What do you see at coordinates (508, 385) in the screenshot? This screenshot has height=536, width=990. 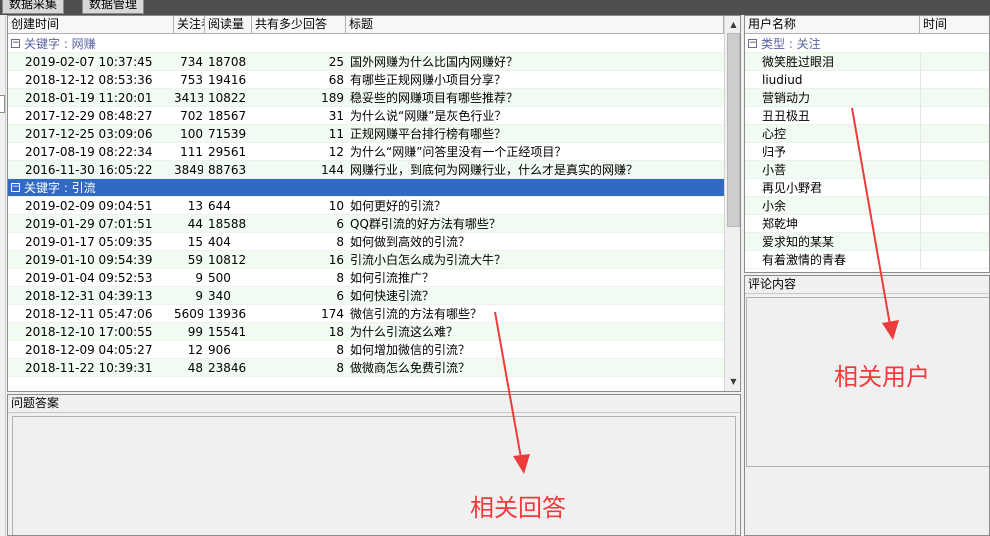 I see `arrow-to-answers-line` at bounding box center [508, 385].